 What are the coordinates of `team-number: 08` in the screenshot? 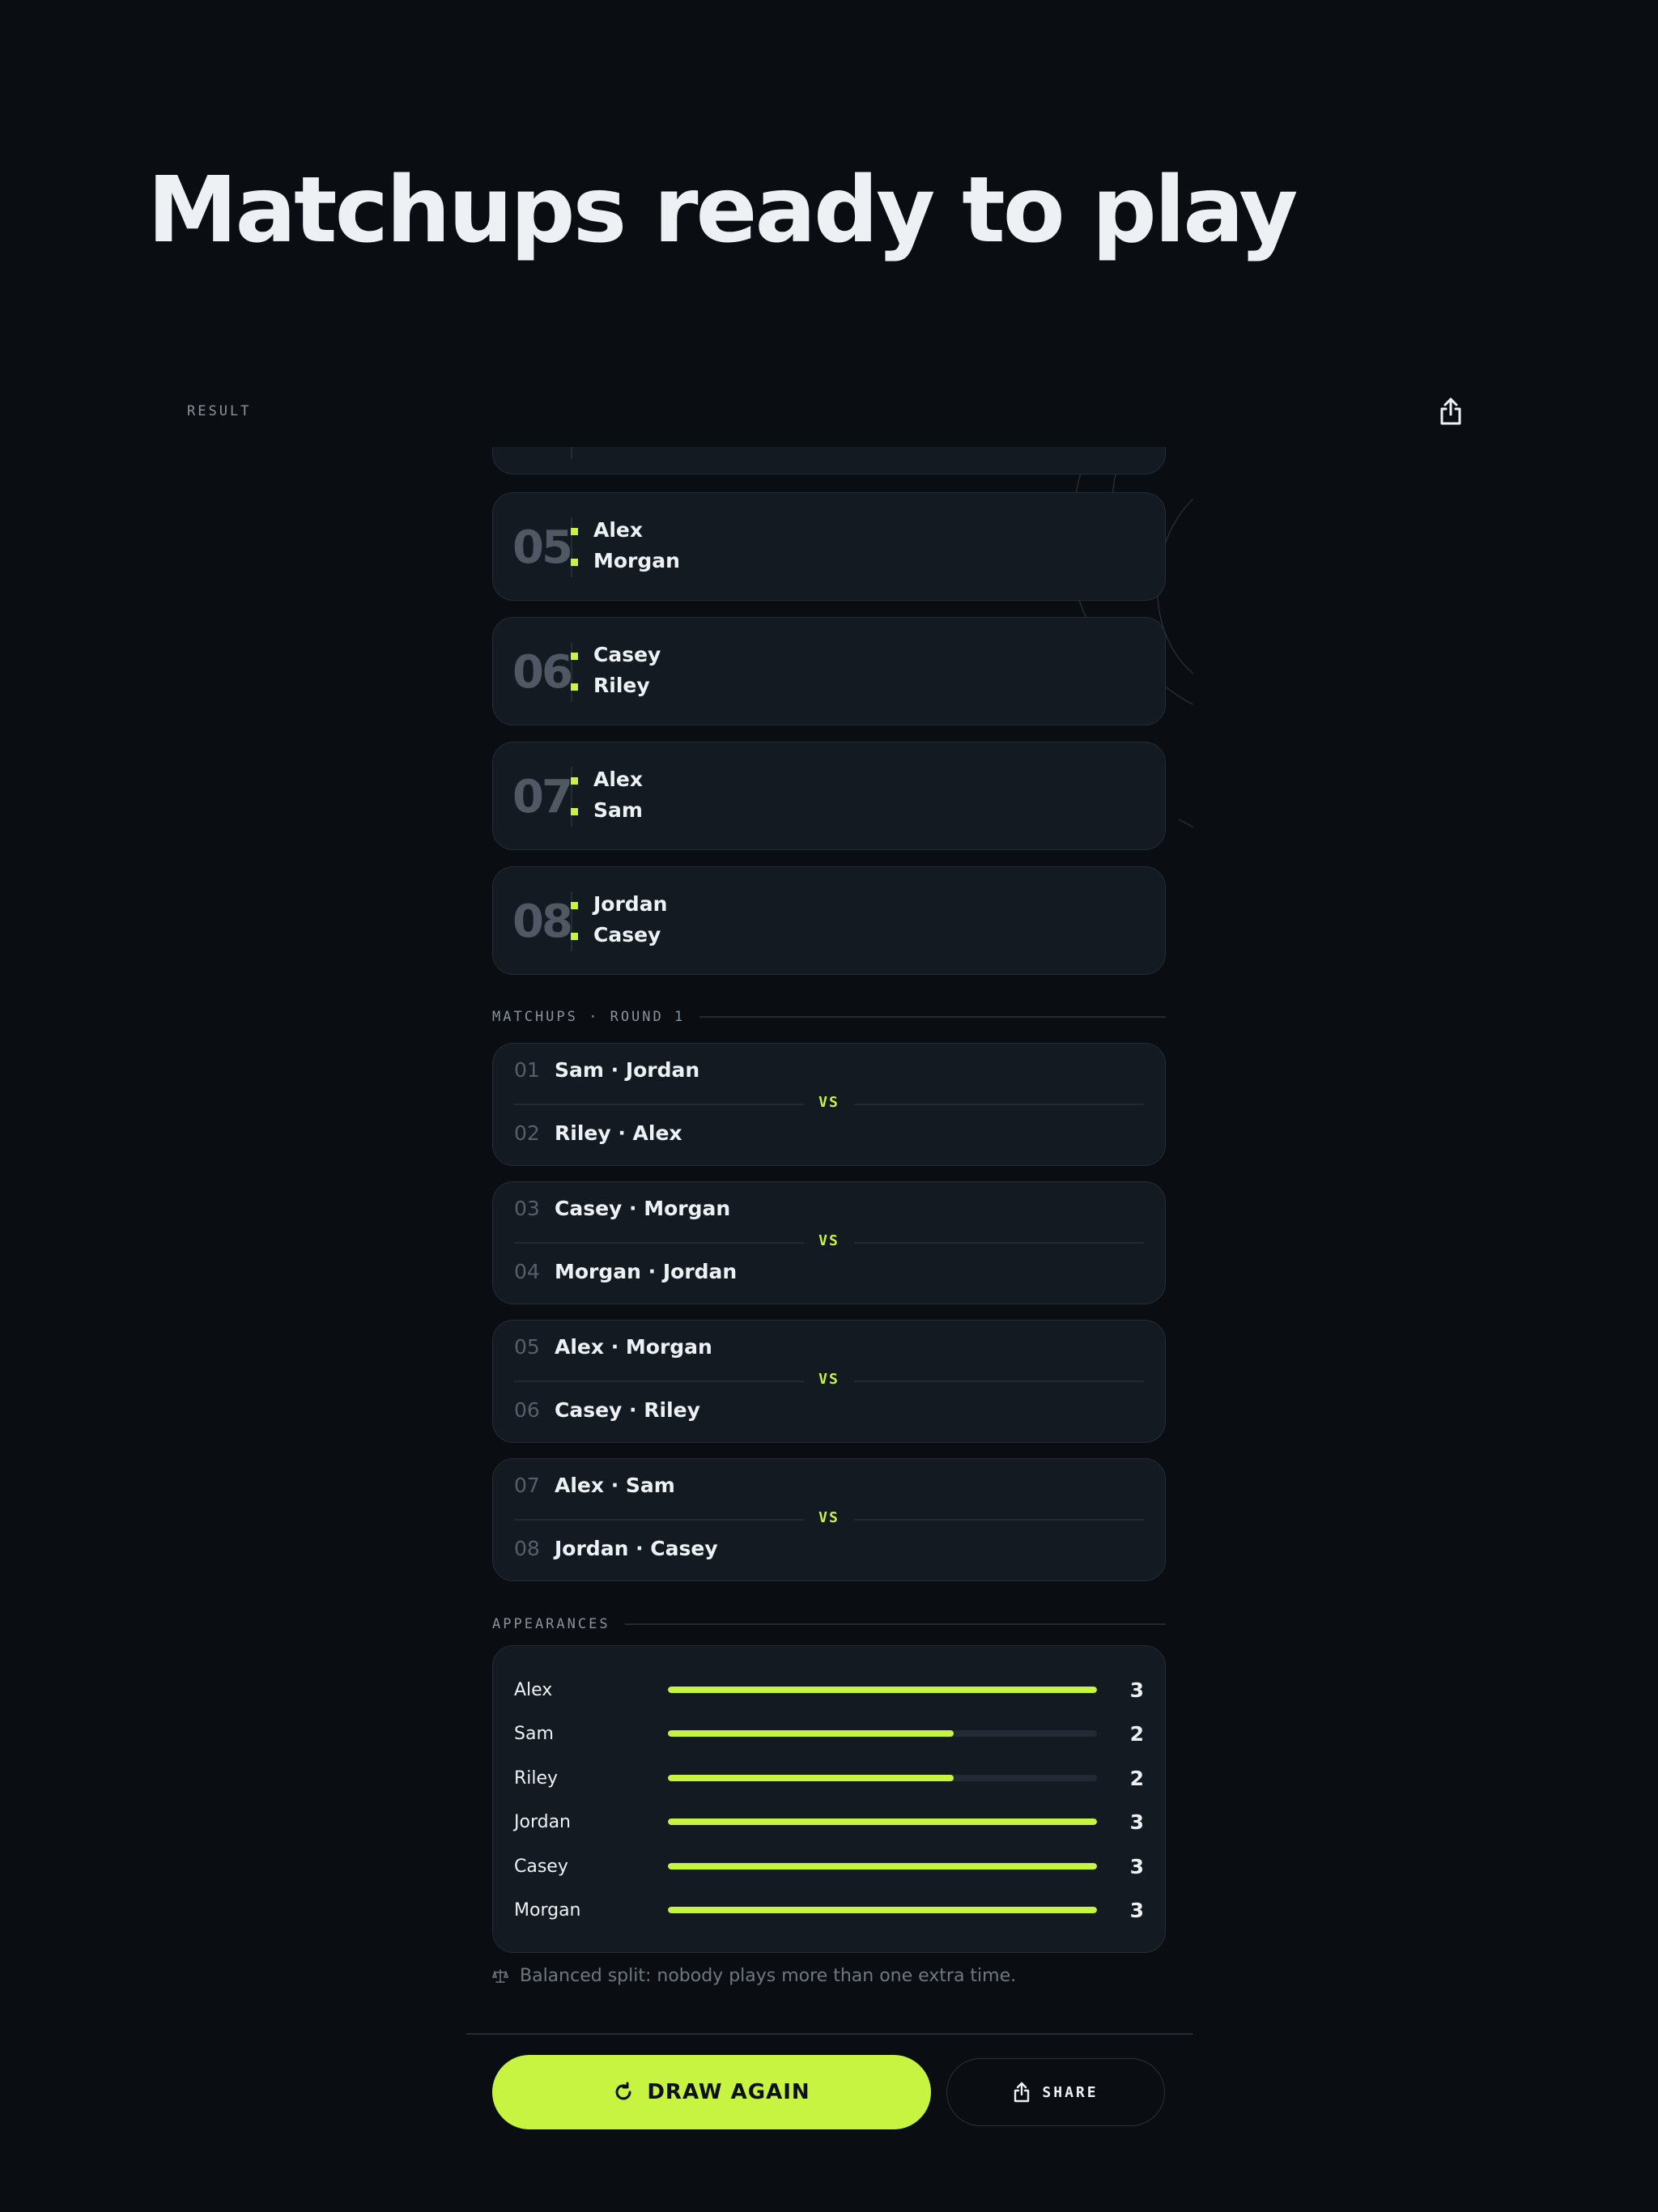 It's located at (527, 1549).